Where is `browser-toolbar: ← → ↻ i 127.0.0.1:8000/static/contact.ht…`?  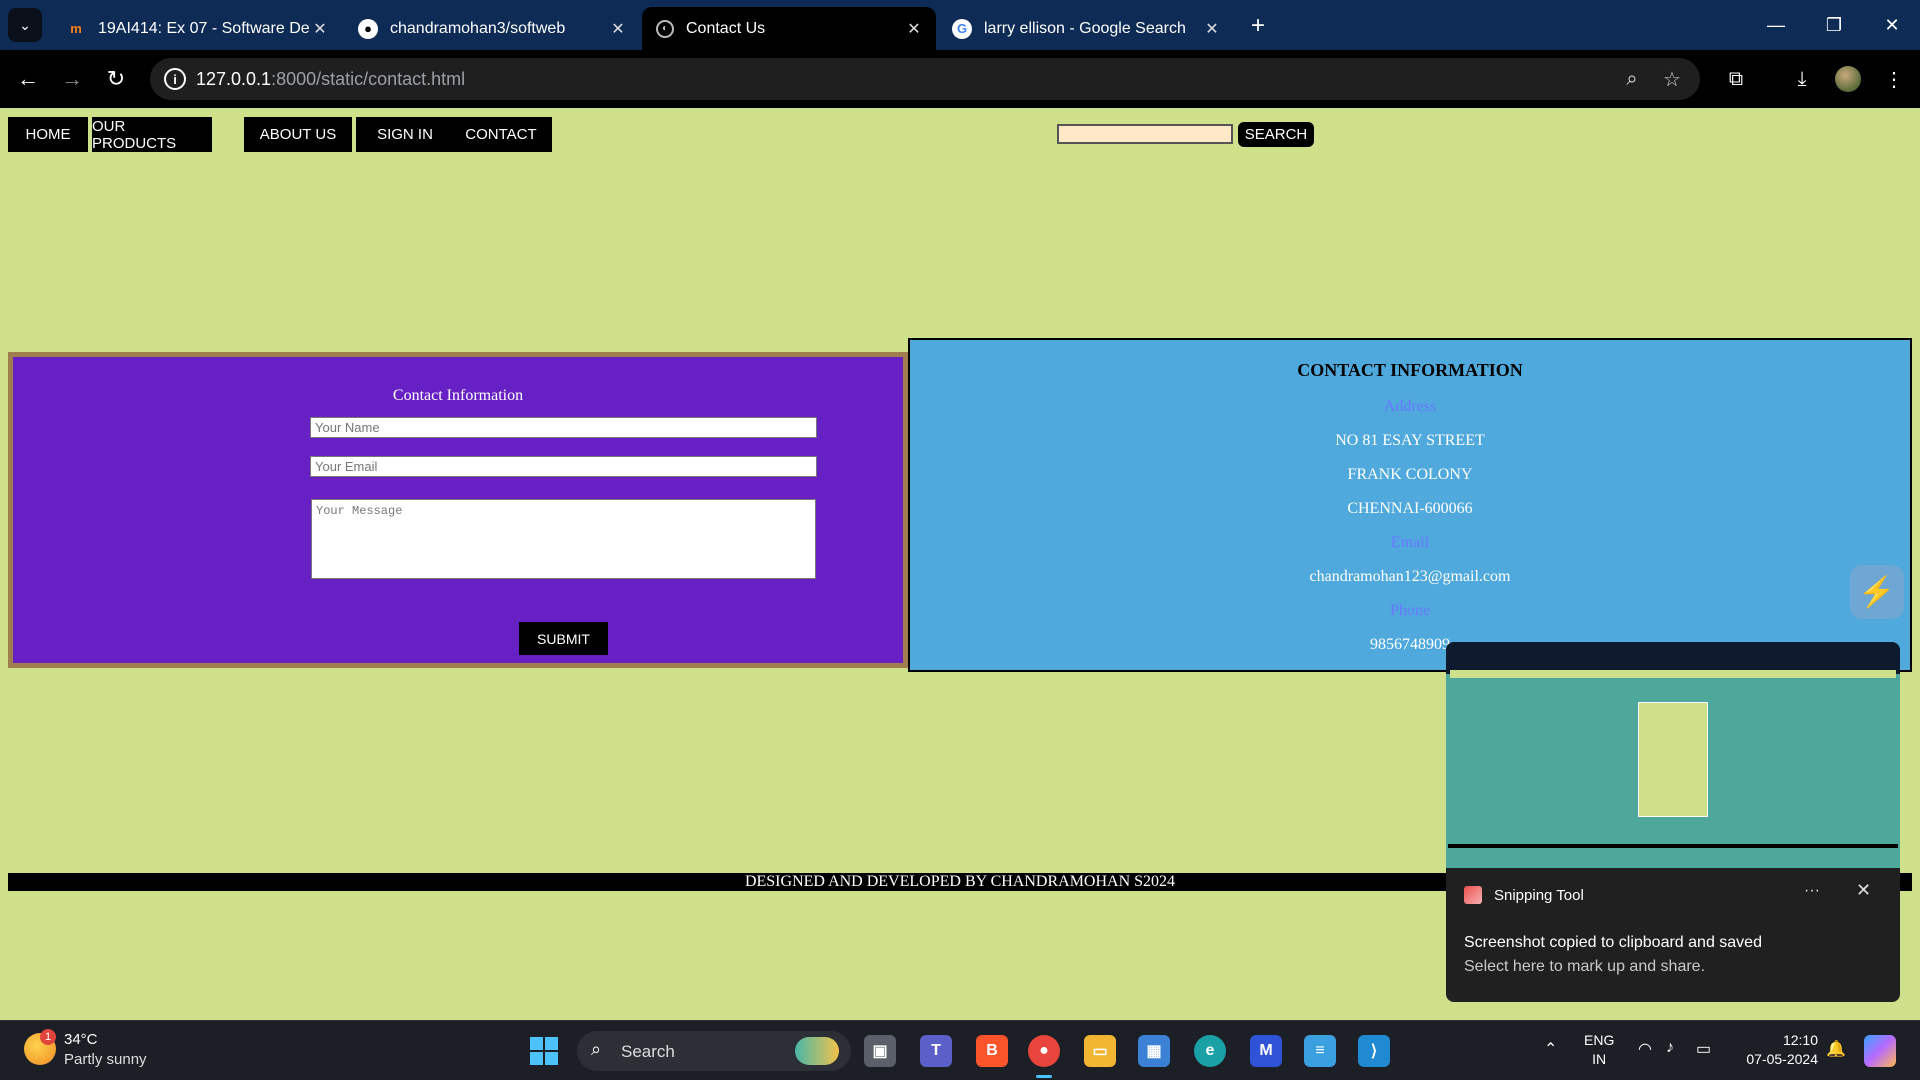 browser-toolbar: ← → ↻ i 127.0.0.1:8000/static/contact.ht… is located at coordinates (960, 79).